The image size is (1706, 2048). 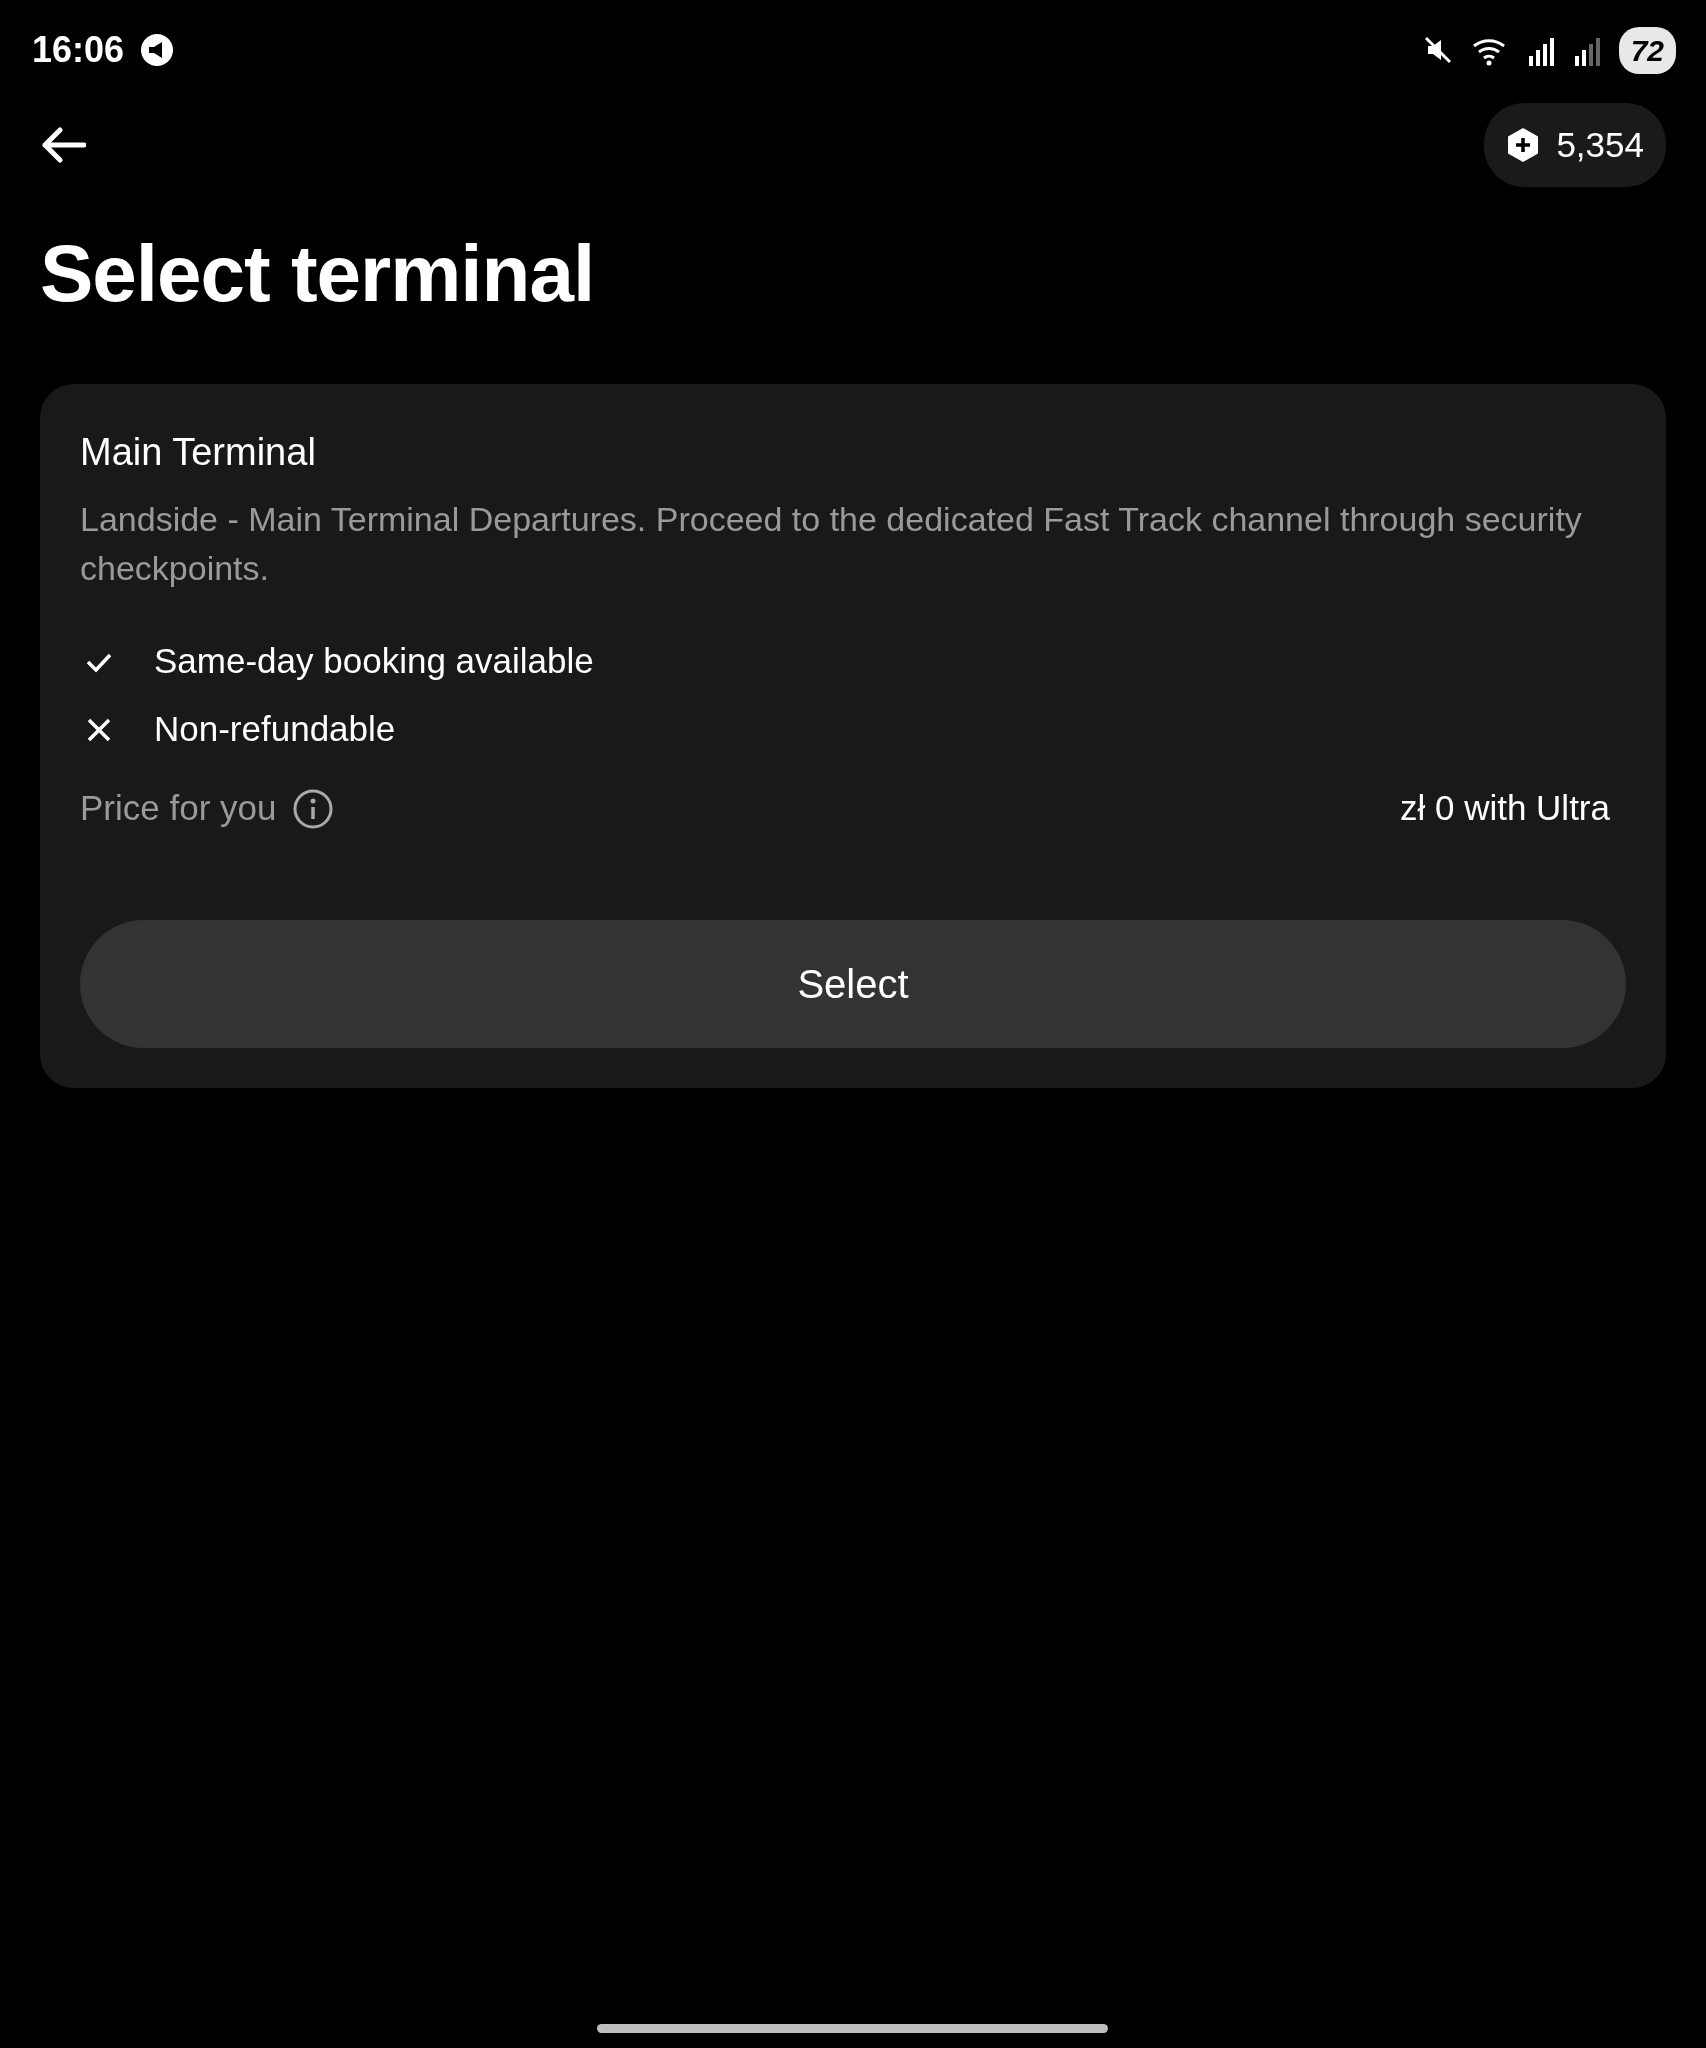 What do you see at coordinates (374, 661) in the screenshot?
I see `feature-label: Same-day booking available` at bounding box center [374, 661].